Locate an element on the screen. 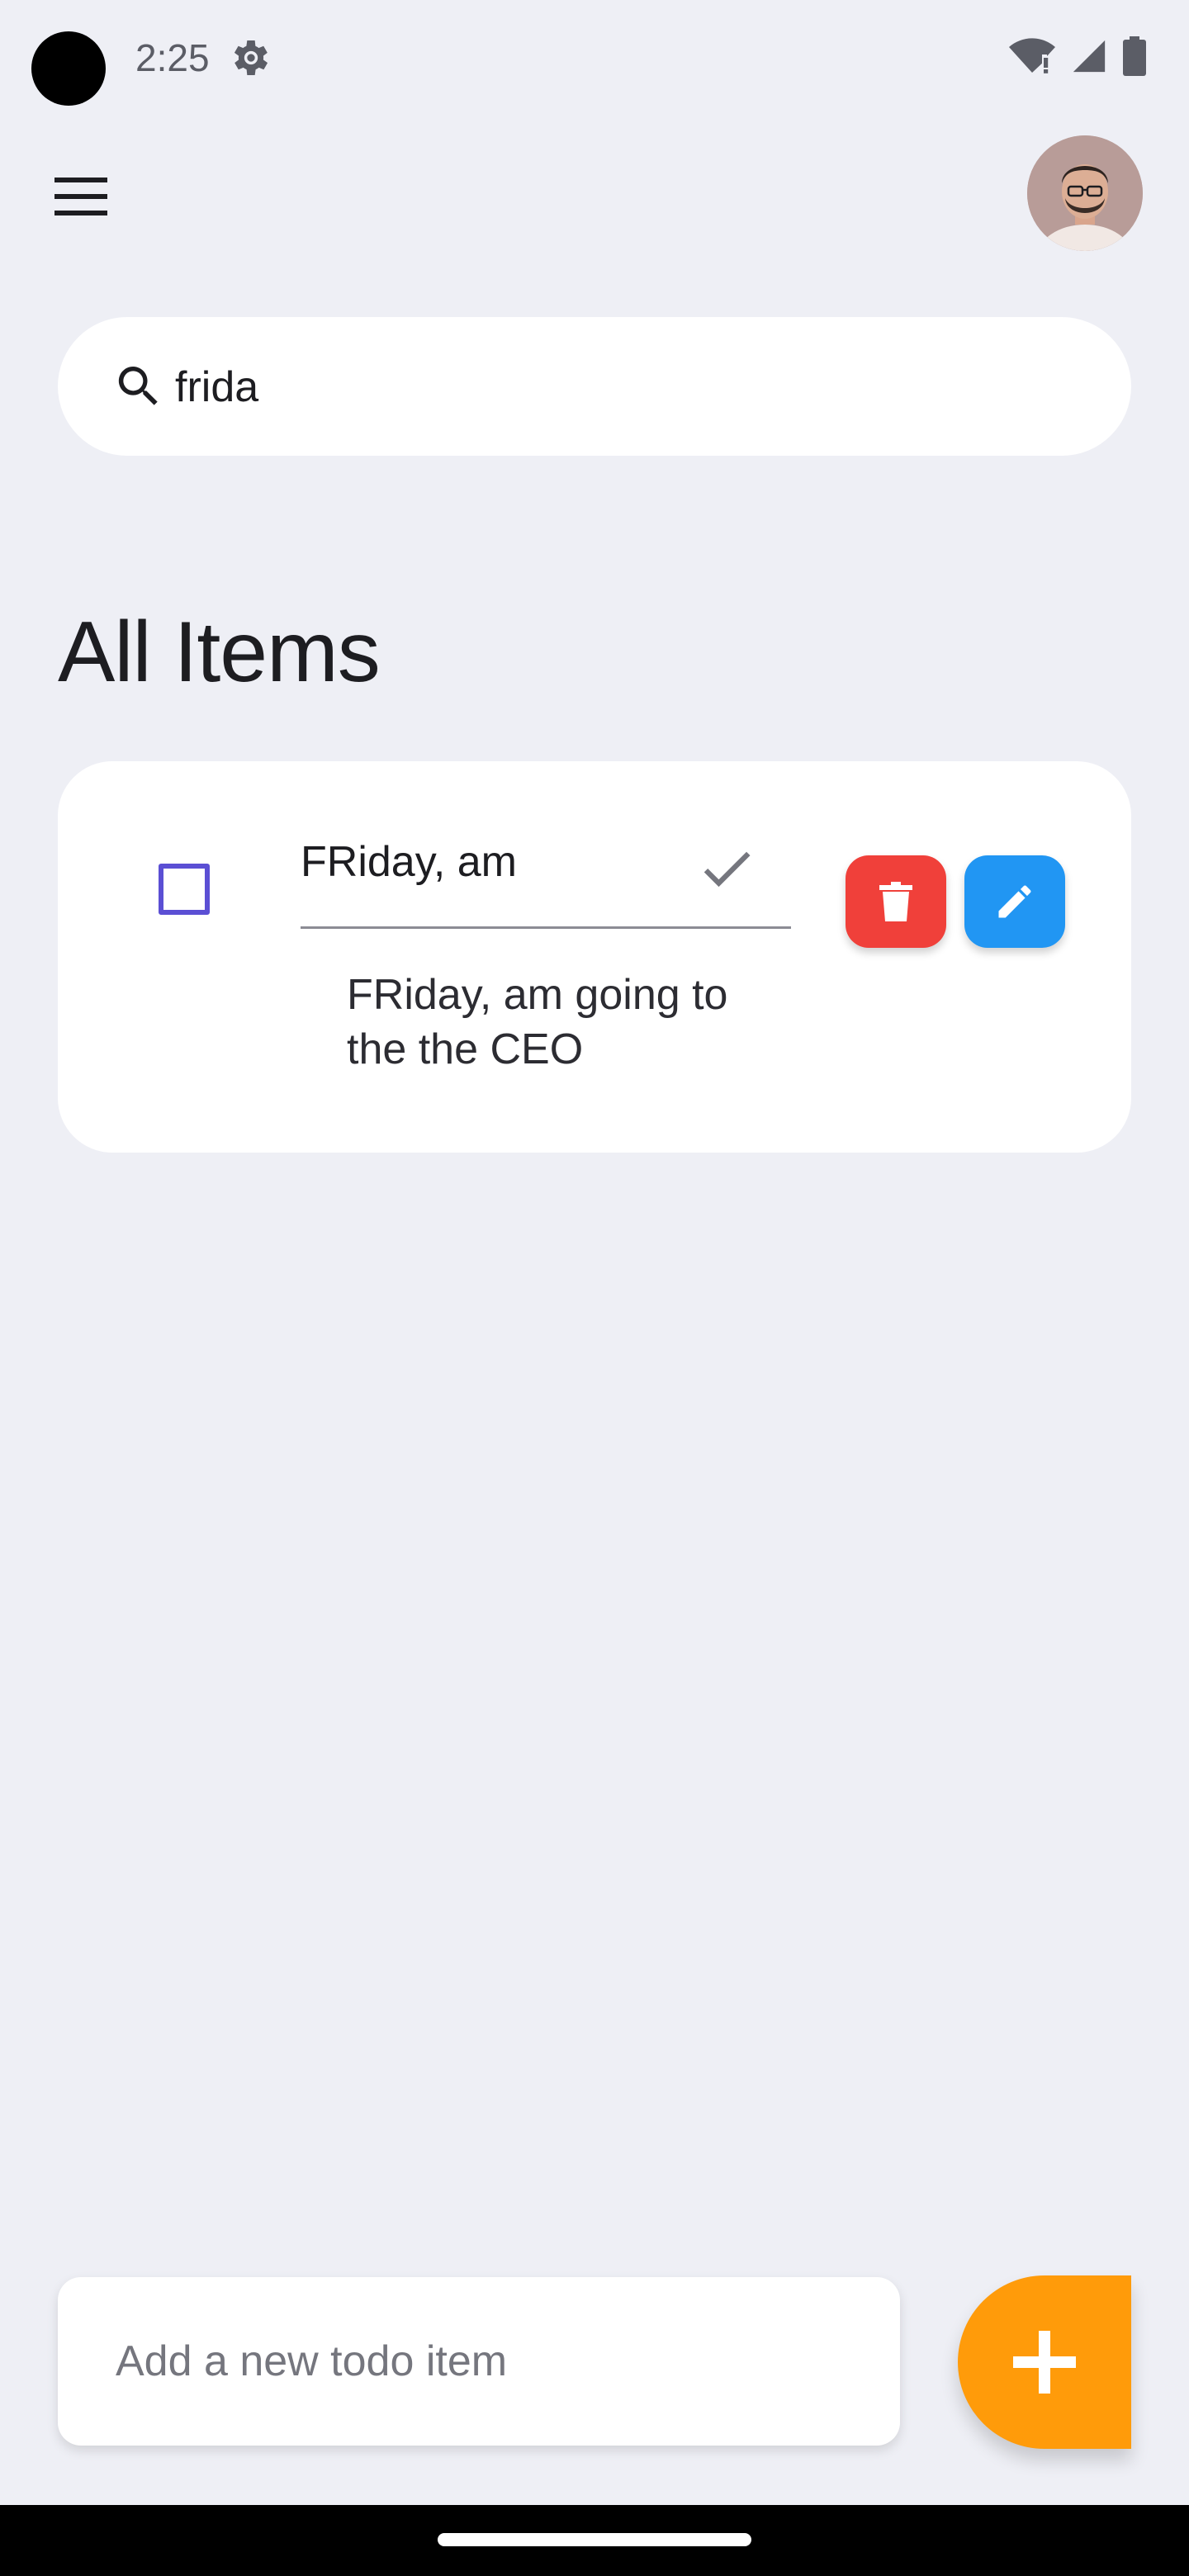  delete-button is located at coordinates (896, 901).